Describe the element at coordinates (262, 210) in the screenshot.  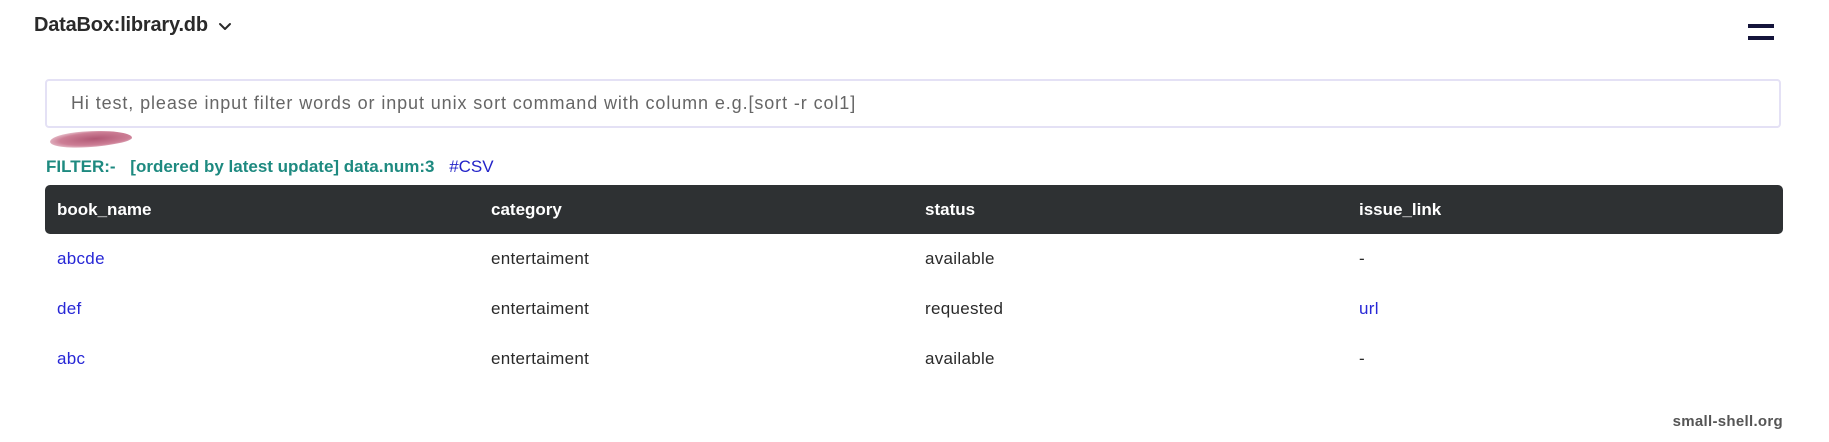
I see `column-header-book-name: book_name` at that location.